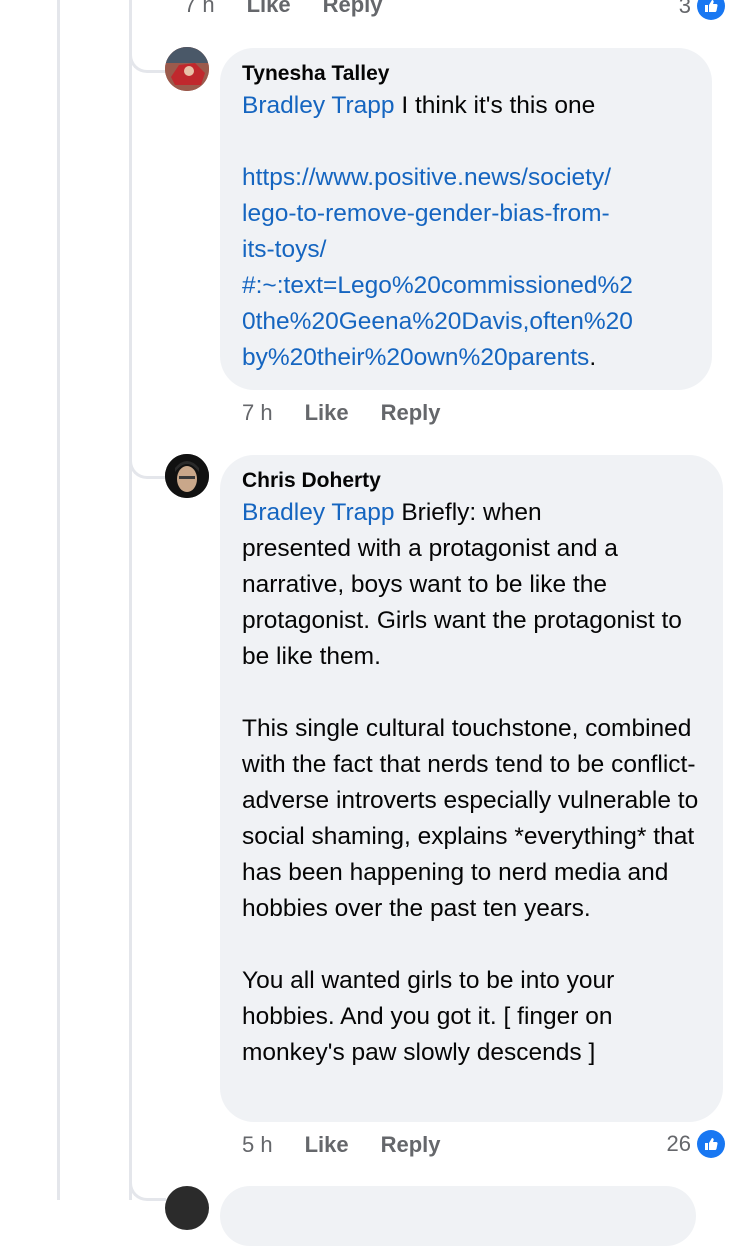 This screenshot has height=1246, width=747. I want to click on comment-time: 5 h, so click(257, 1145).